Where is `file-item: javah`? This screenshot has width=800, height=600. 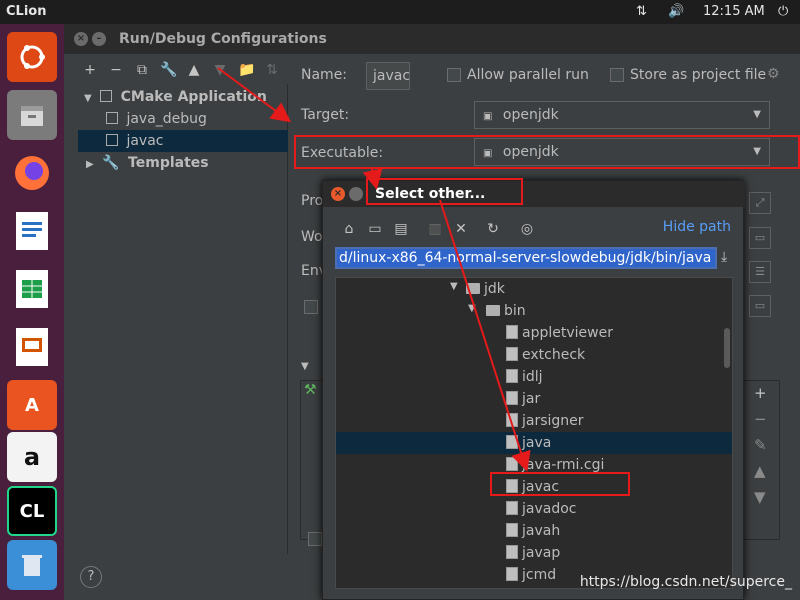
file-item: javah is located at coordinates (533, 531).